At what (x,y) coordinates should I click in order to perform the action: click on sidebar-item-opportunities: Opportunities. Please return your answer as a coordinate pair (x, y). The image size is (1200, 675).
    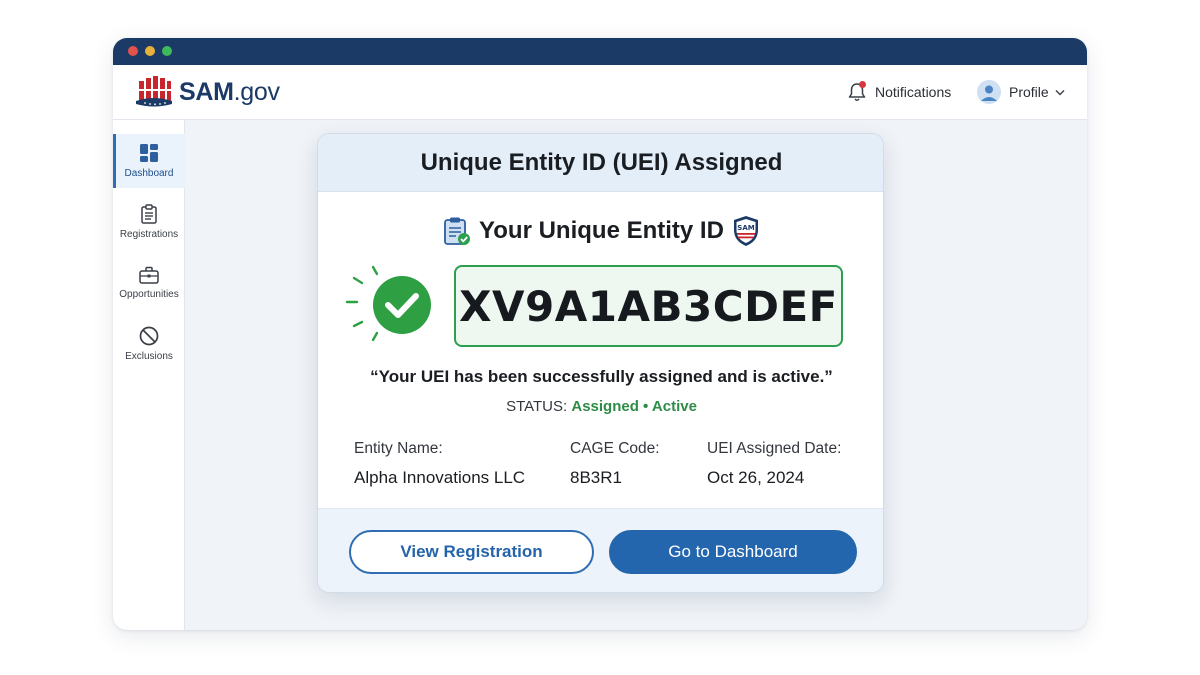
    Looking at the image, I should click on (149, 283).